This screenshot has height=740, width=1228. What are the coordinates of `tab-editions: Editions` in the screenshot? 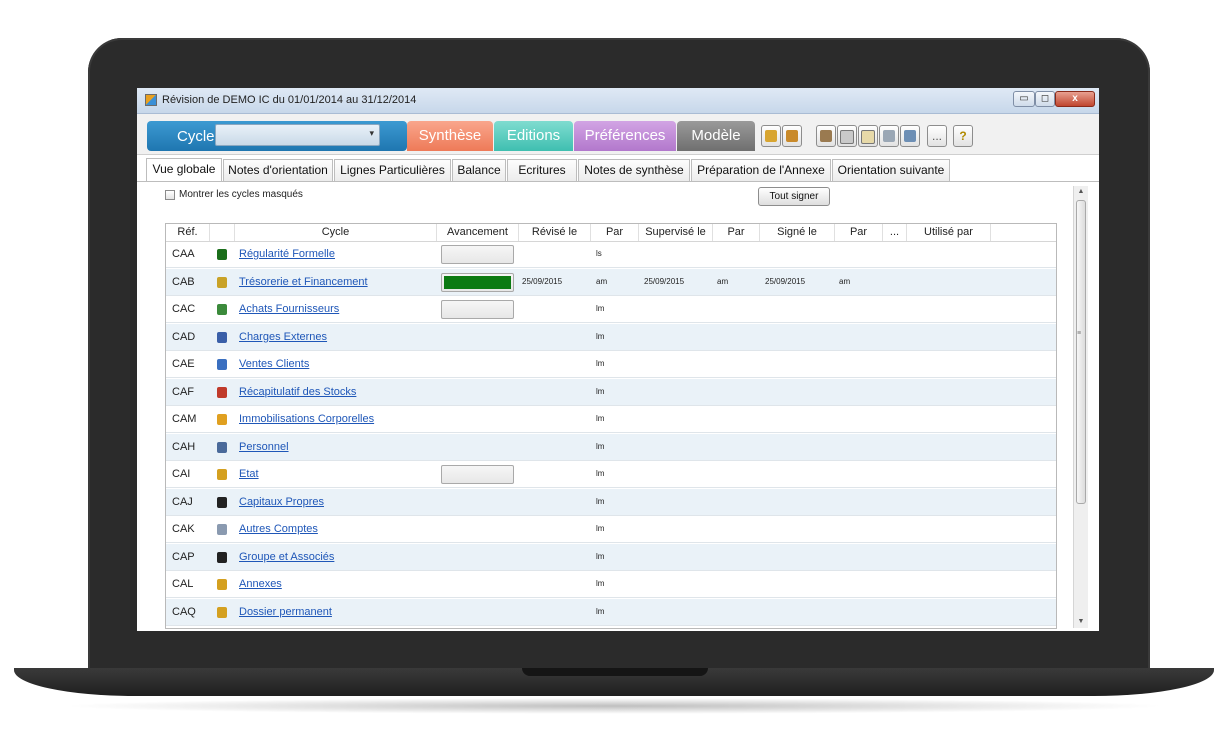 It's located at (533, 136).